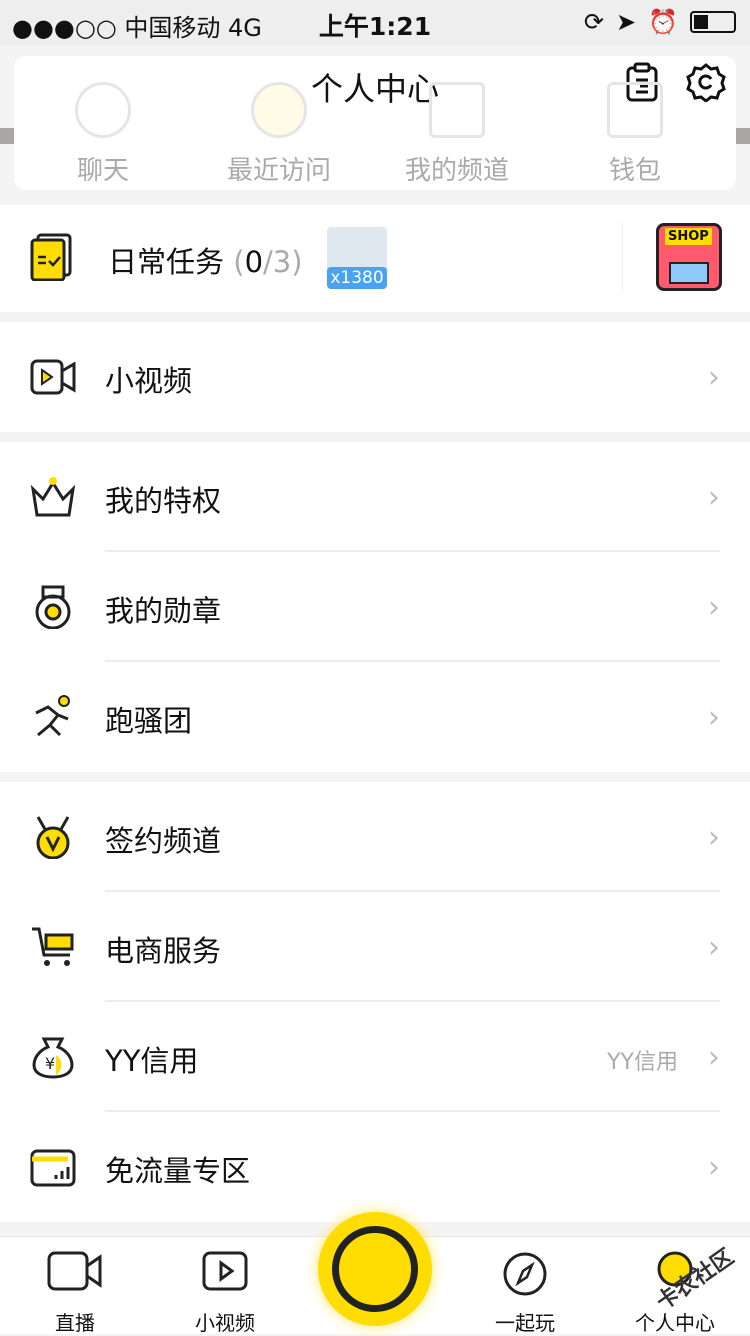 The width and height of the screenshot is (750, 1336). I want to click on tab-live: 直播, so click(75, 1293).